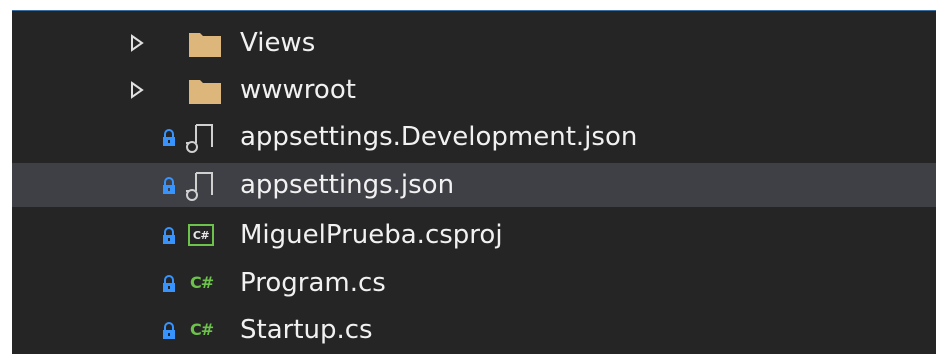 The height and width of the screenshot is (354, 942). Describe the element at coordinates (474, 90) in the screenshot. I see `tree-item-wwwroot: wwwroot` at that location.